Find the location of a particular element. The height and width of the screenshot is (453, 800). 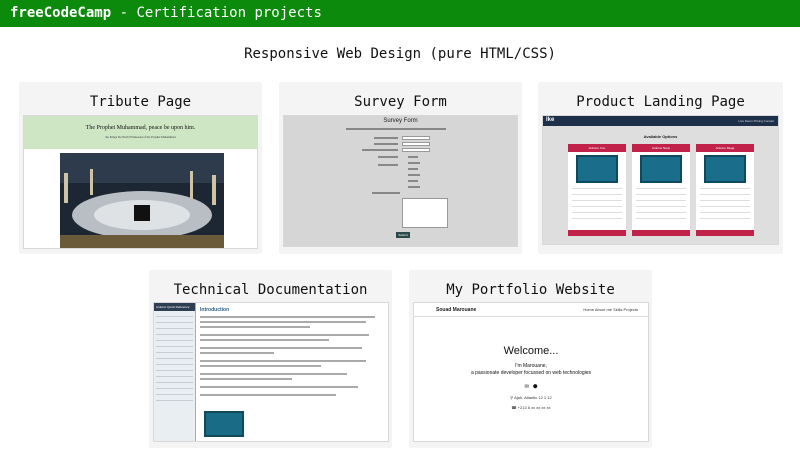

techdoc-preview-heading: Introduction is located at coordinates (215, 310).